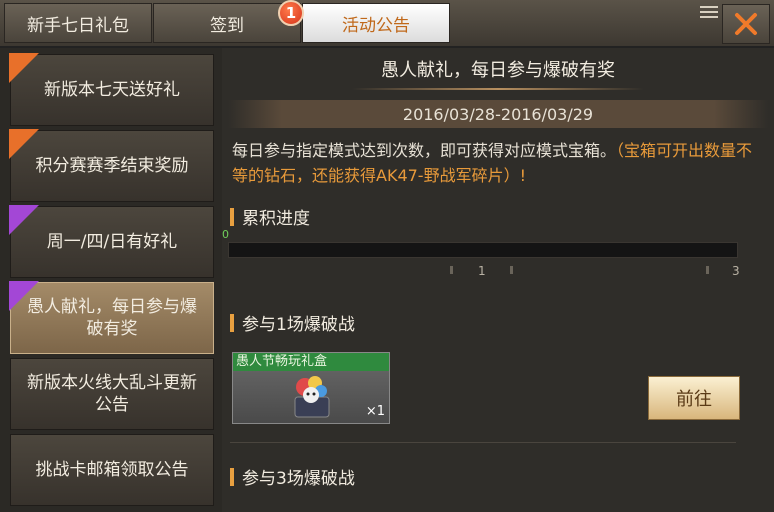 The height and width of the screenshot is (512, 774). I want to click on tab-announcements: 活动公告, so click(376, 23).